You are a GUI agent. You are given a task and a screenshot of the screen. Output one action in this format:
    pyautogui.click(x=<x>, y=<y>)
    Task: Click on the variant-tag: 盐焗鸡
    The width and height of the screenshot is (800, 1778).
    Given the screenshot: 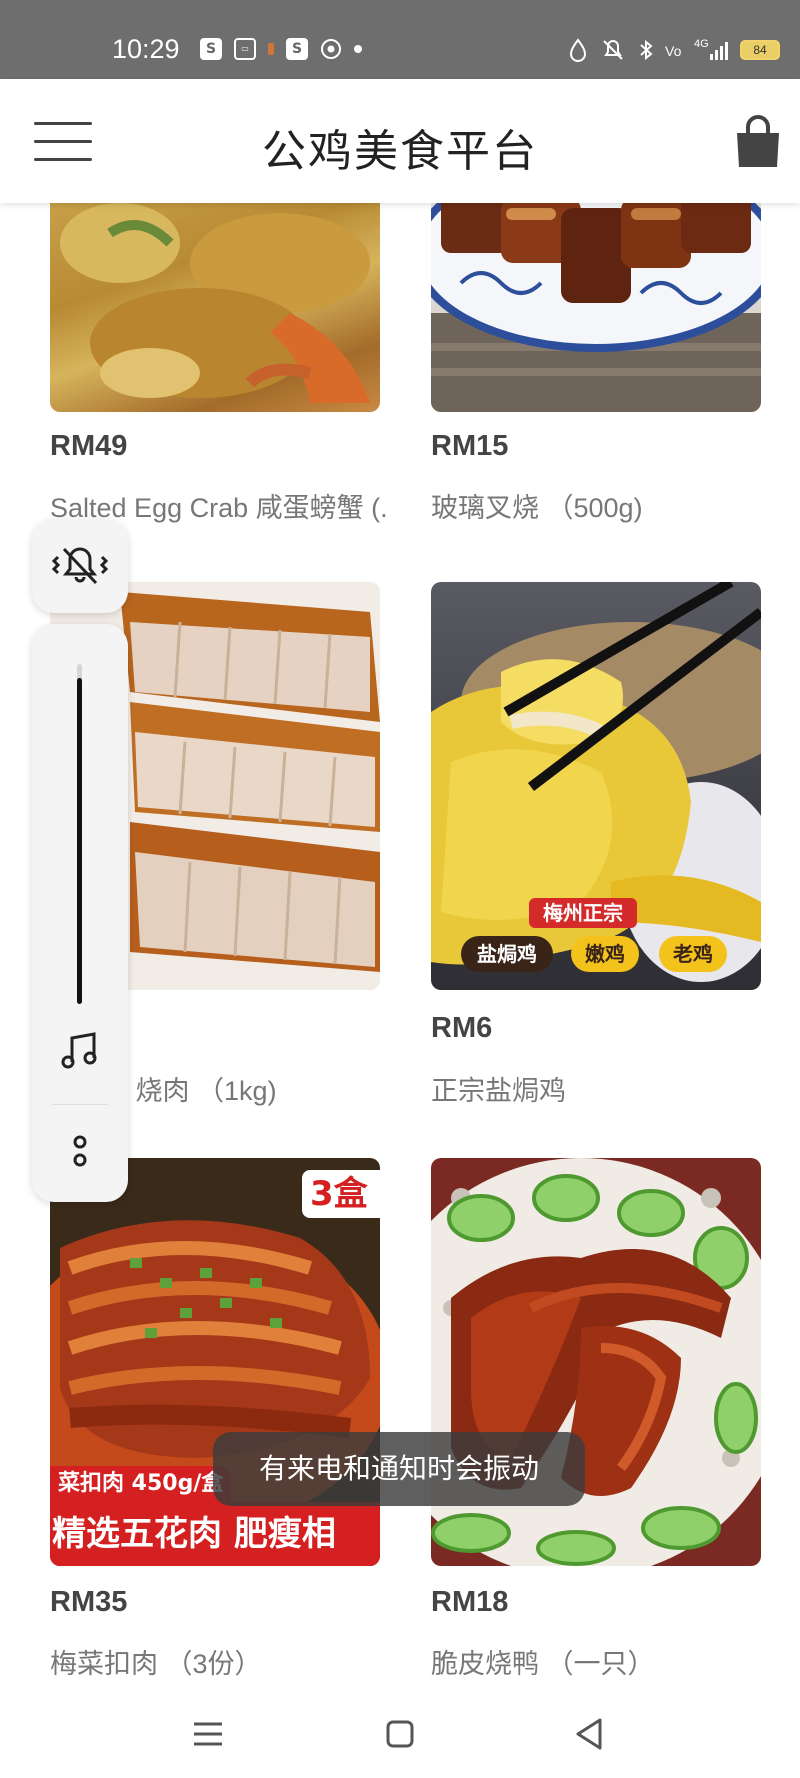 What is the action you would take?
    pyautogui.click(x=507, y=954)
    